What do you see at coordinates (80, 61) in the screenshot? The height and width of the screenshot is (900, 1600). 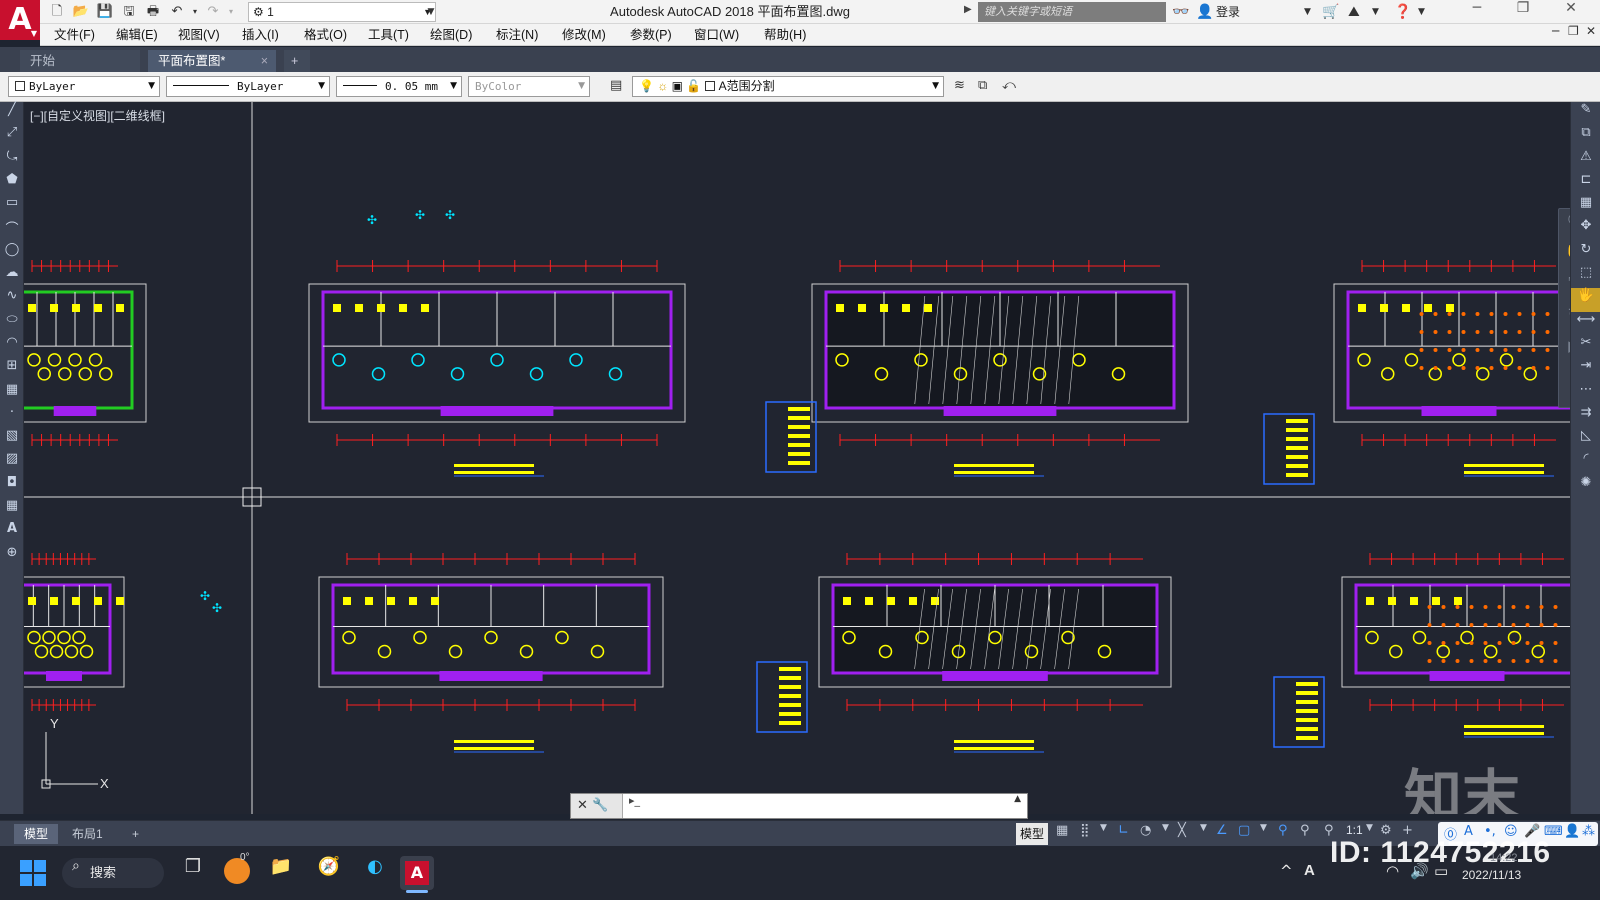 I see `tab-start: 开始` at bounding box center [80, 61].